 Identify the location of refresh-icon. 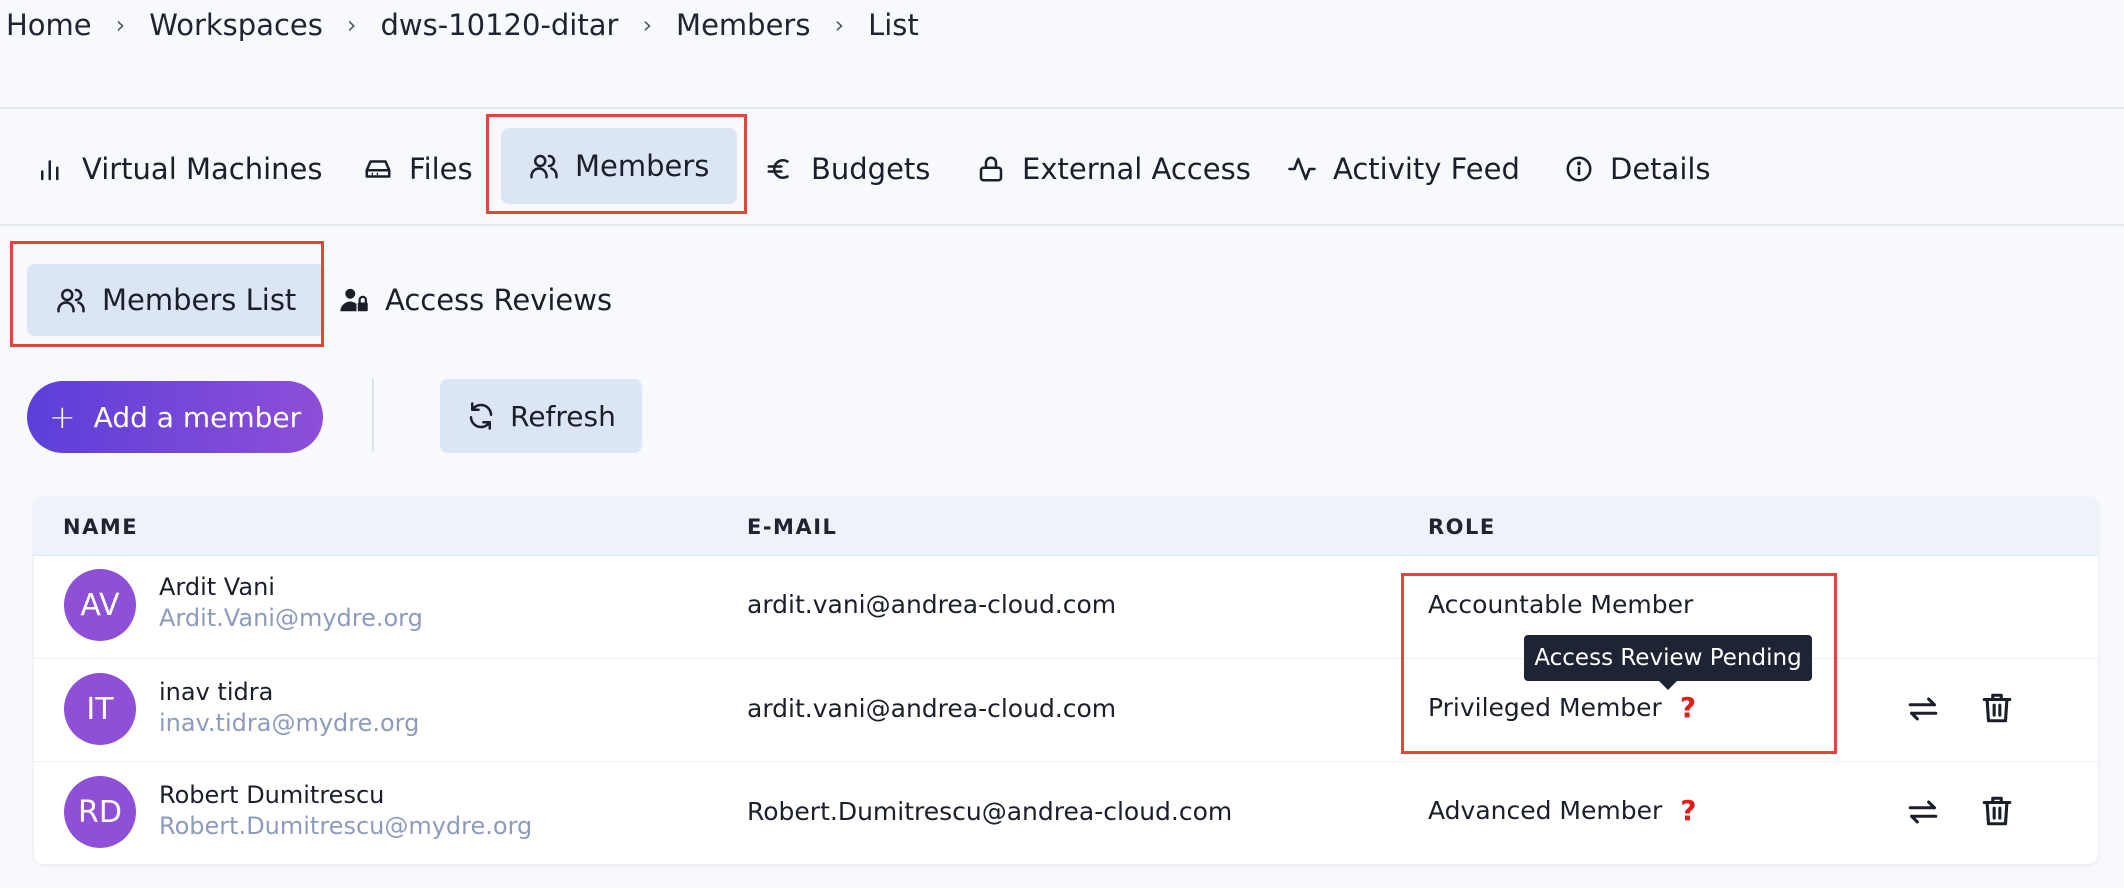
(481, 416).